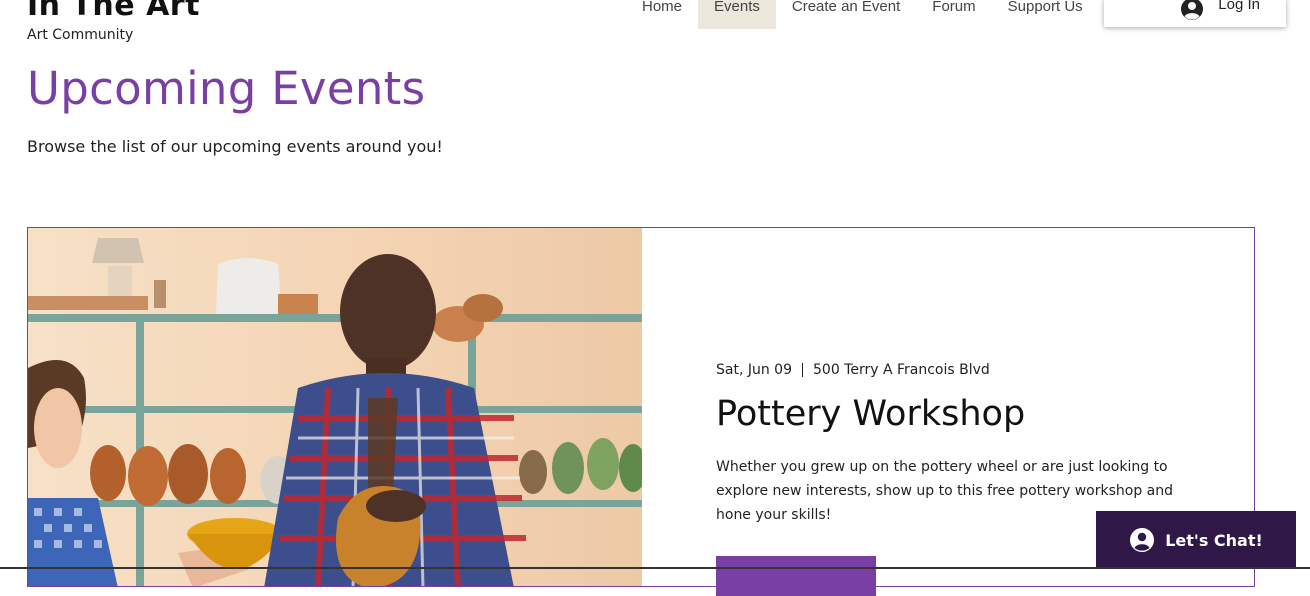 Image resolution: width=1310 pixels, height=596 pixels. I want to click on user-avatar-icon, so click(1192, 10).